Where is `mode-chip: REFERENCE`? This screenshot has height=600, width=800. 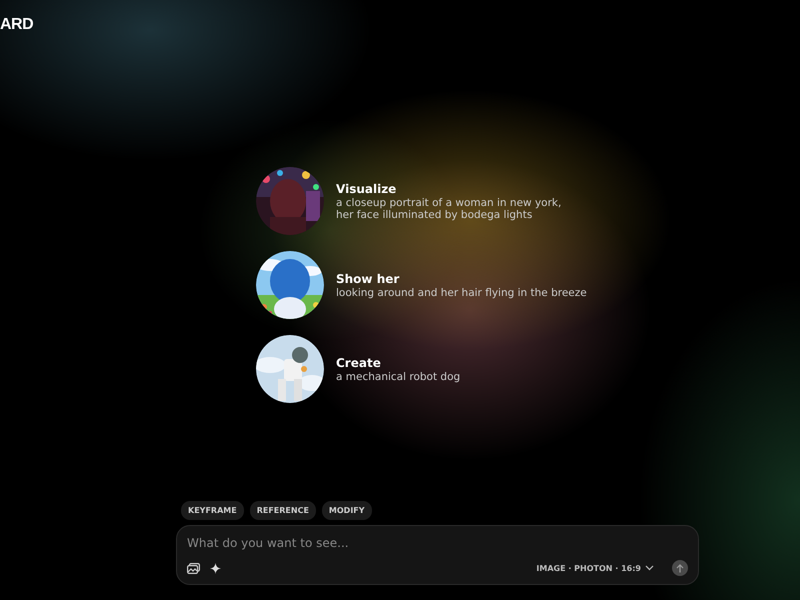 mode-chip: REFERENCE is located at coordinates (283, 510).